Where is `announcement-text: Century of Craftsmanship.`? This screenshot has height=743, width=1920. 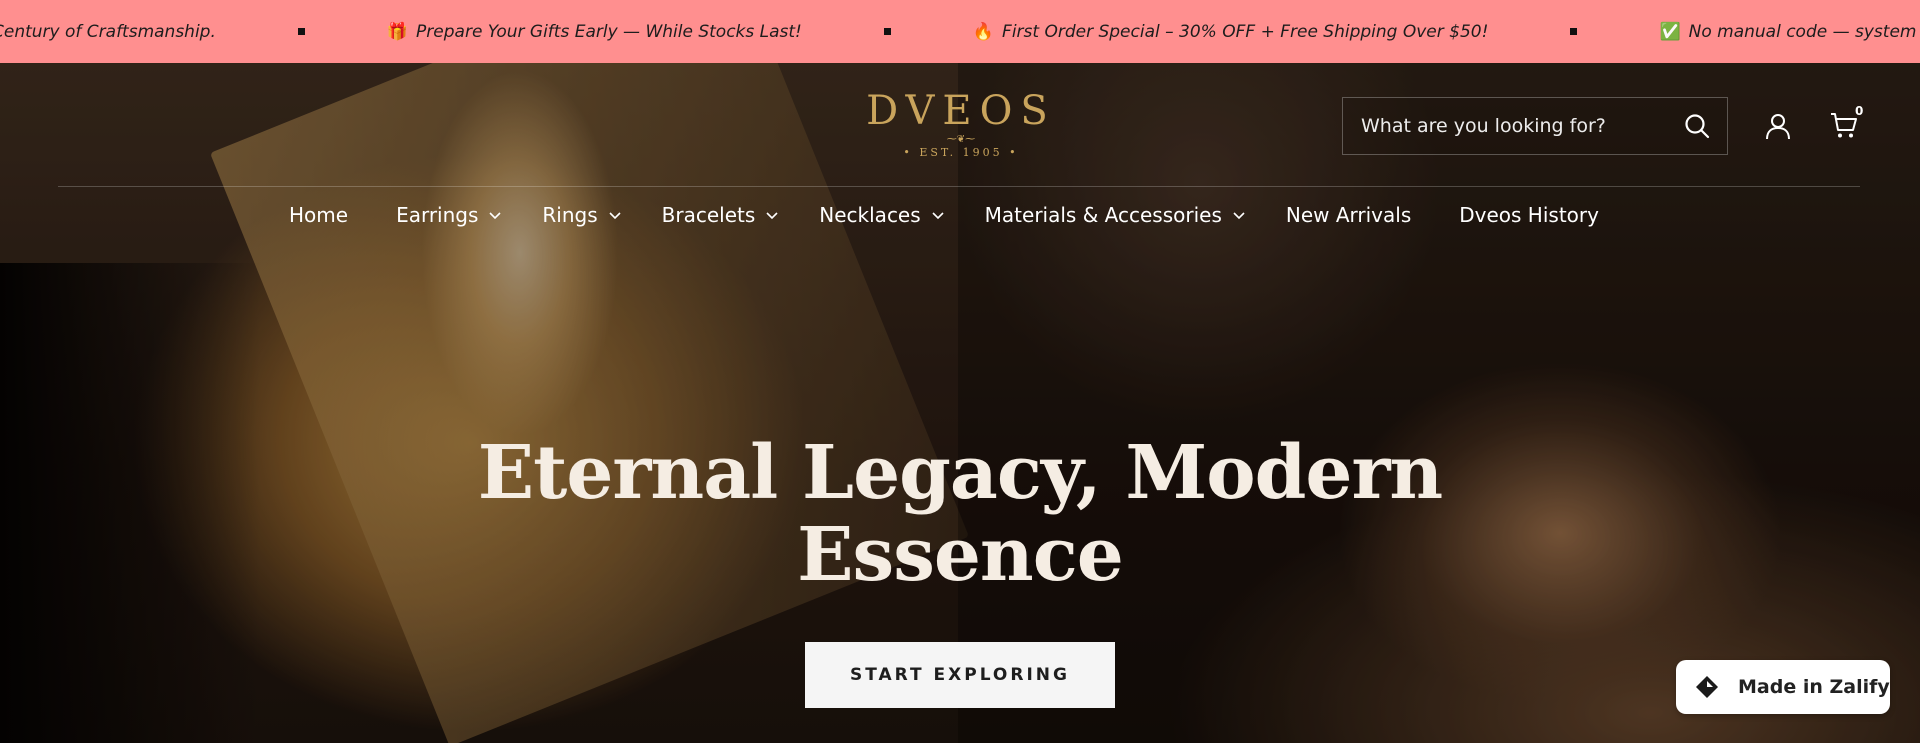
announcement-text: Century of Craftsmanship. is located at coordinates (108, 31).